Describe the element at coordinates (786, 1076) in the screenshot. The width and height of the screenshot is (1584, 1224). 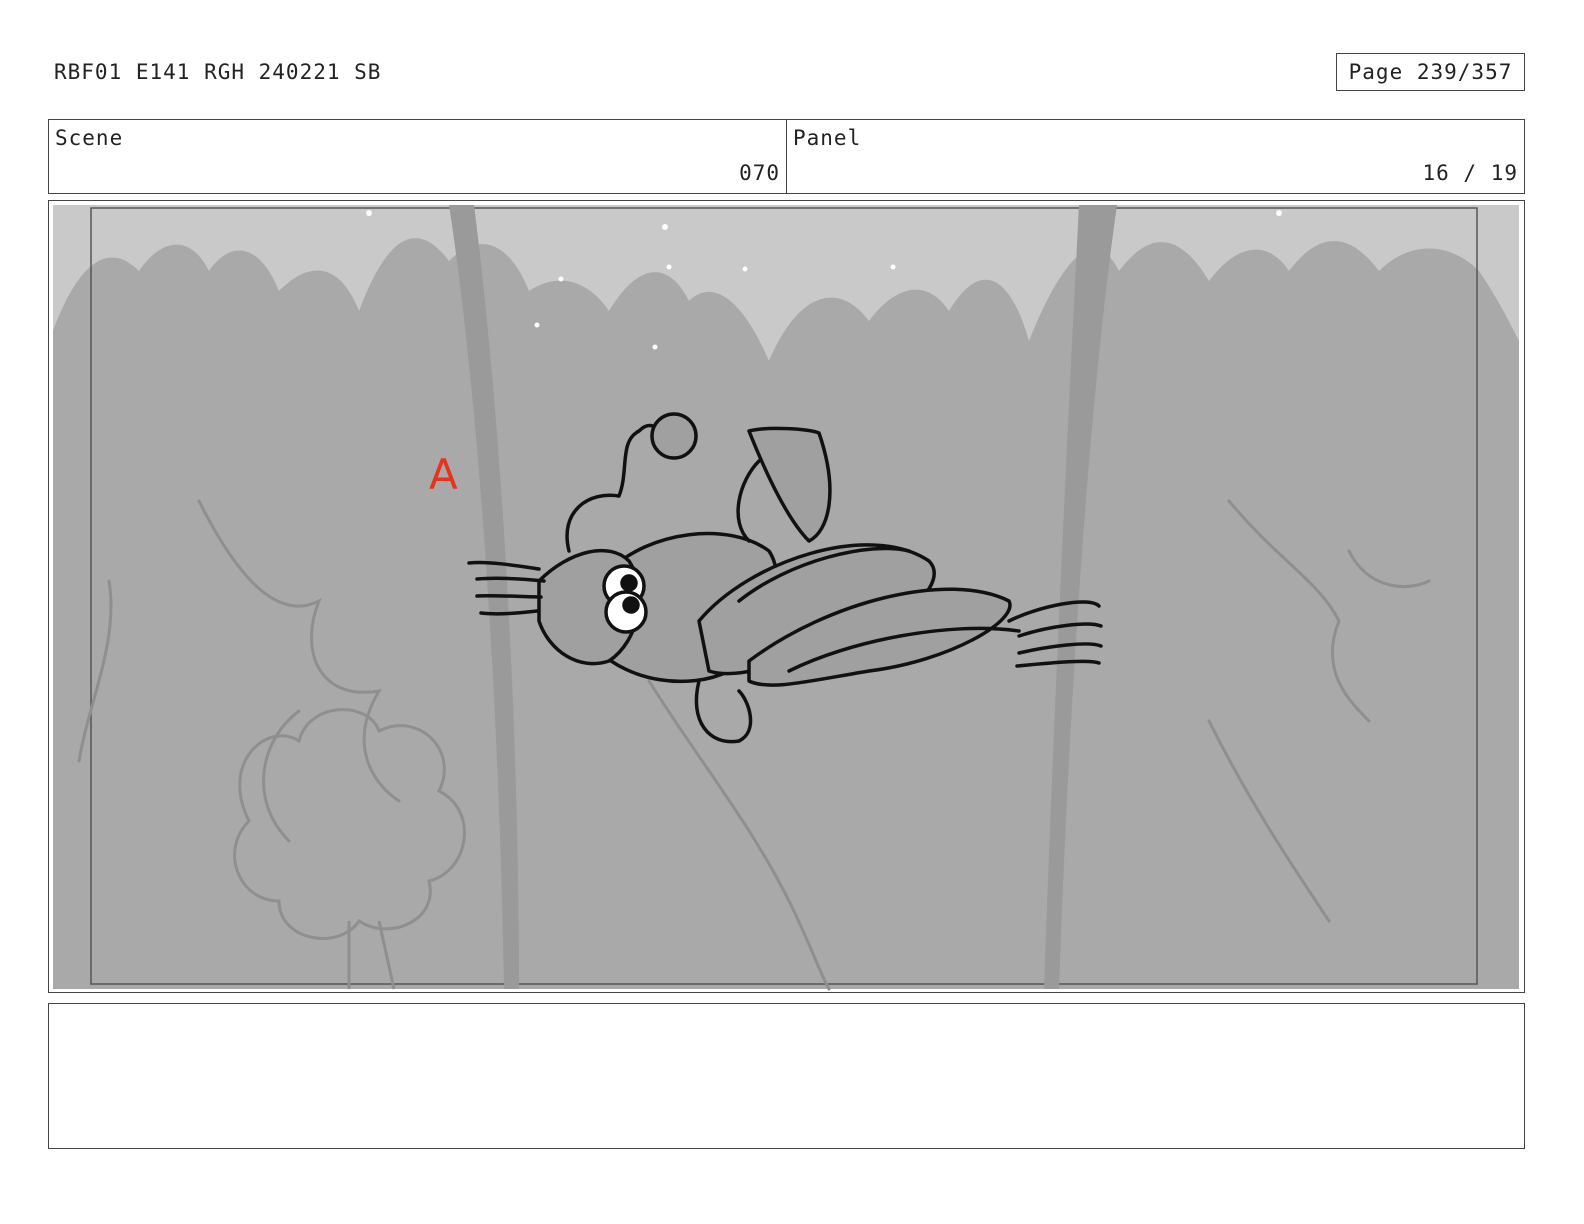
I see `notes-box` at that location.